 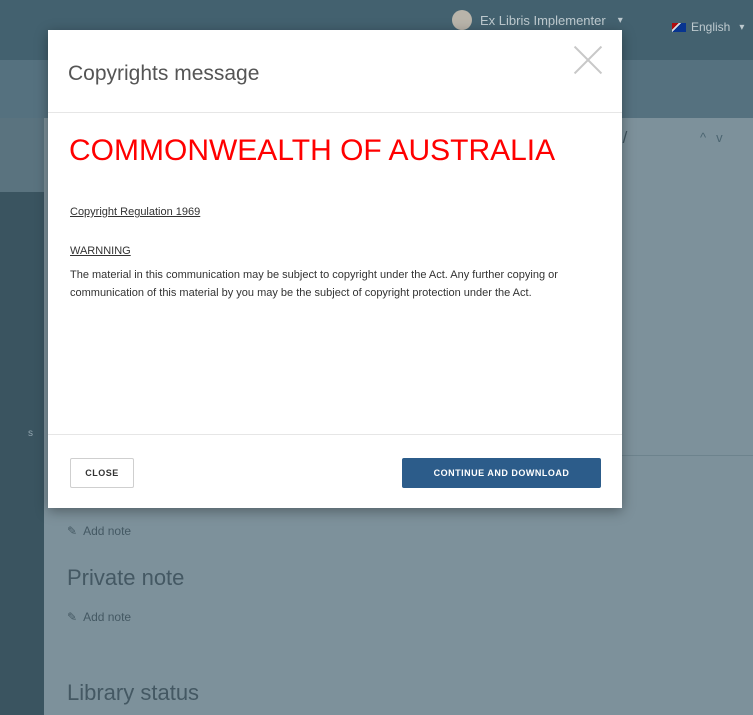 What do you see at coordinates (312, 150) in the screenshot?
I see `country-heading: COMMONWEALTH OF AUSTRALIA` at bounding box center [312, 150].